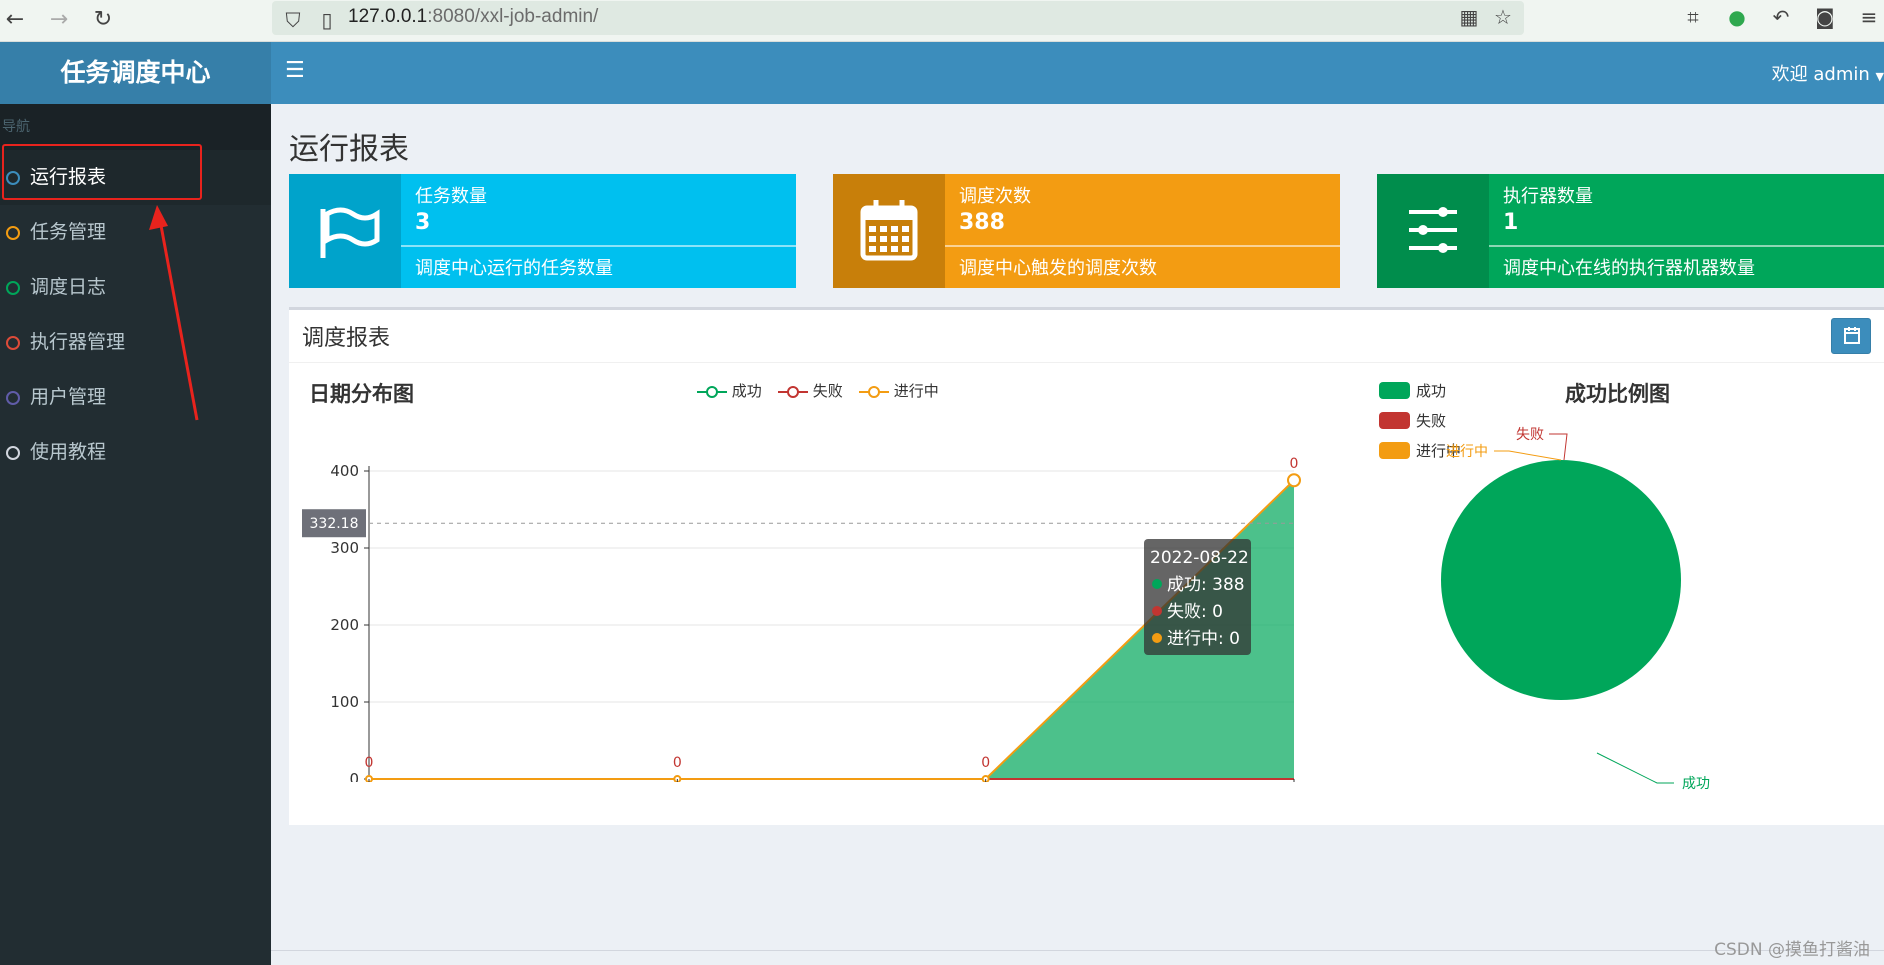 Image resolution: width=1884 pixels, height=965 pixels. What do you see at coordinates (513, 16) in the screenshot?
I see `url-path: :8080/xxl-job-admin/` at bounding box center [513, 16].